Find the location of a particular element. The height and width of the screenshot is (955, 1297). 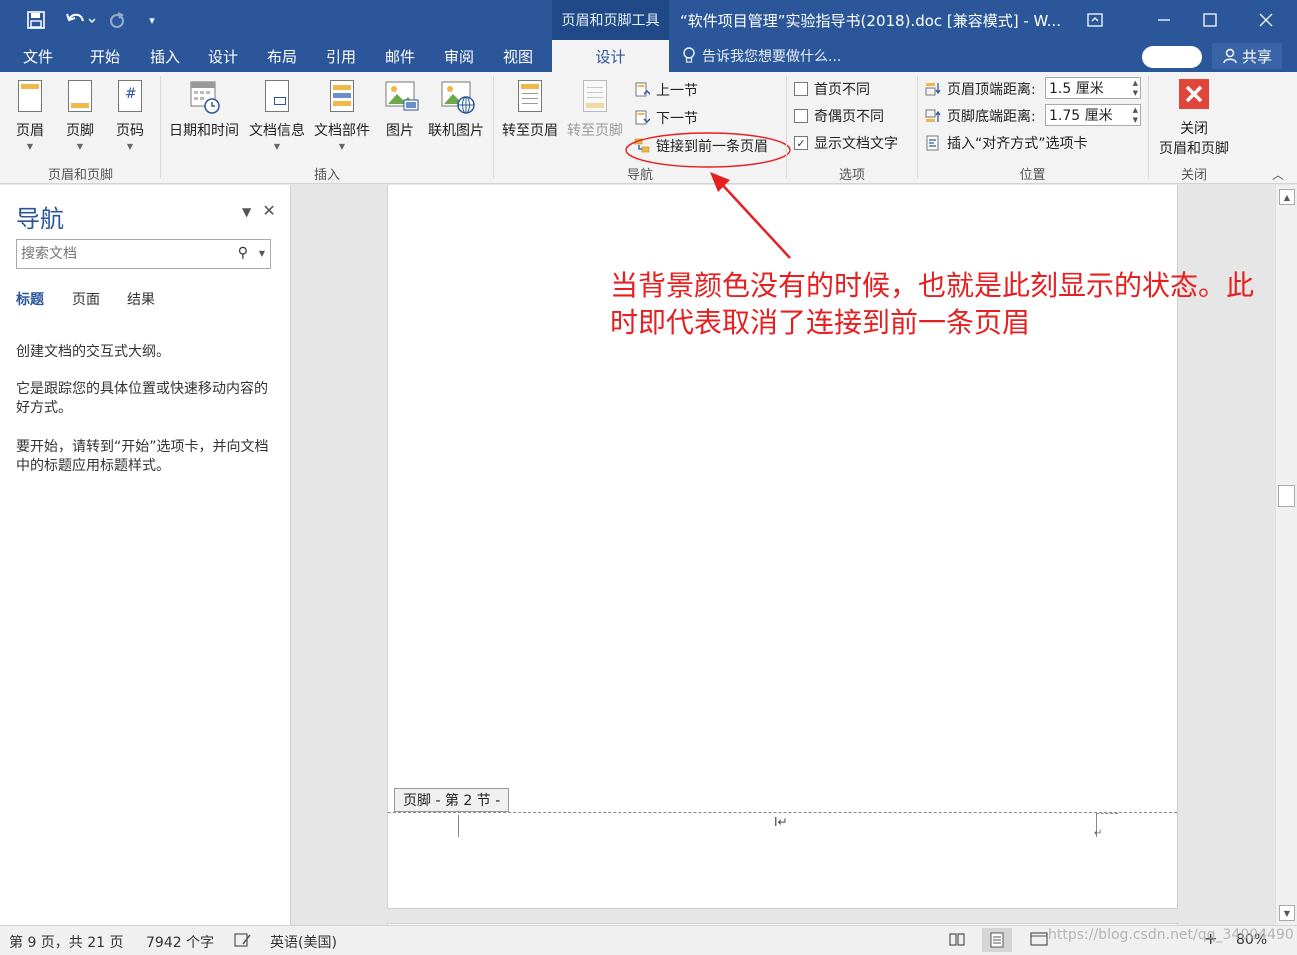

goto-footer-button: 转至页脚 is located at coordinates (595, 109).